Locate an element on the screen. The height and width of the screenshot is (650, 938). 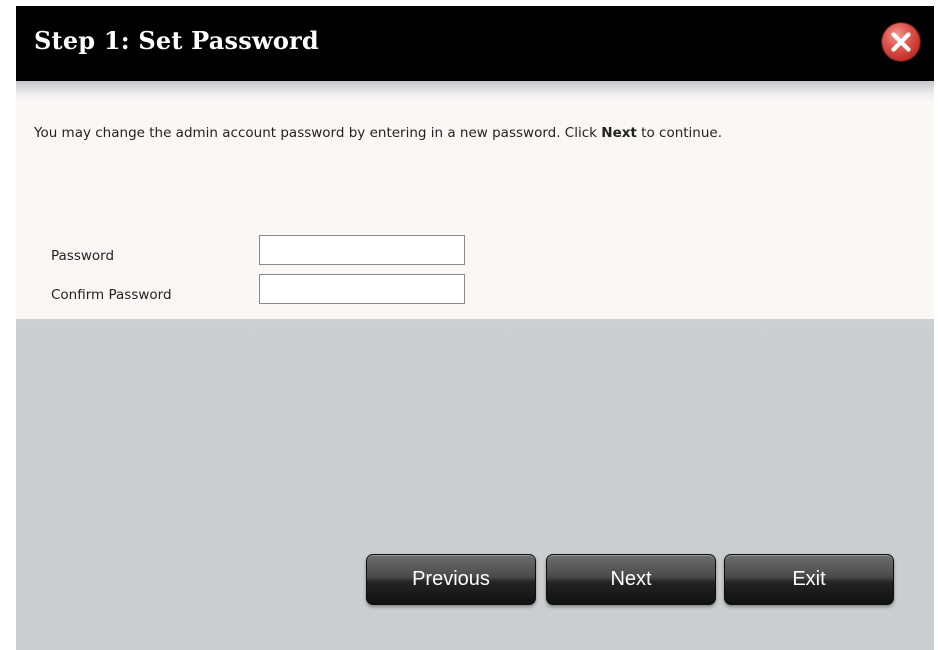
dialog-titlebar: Step 1: Set Password is located at coordinates (475, 43).